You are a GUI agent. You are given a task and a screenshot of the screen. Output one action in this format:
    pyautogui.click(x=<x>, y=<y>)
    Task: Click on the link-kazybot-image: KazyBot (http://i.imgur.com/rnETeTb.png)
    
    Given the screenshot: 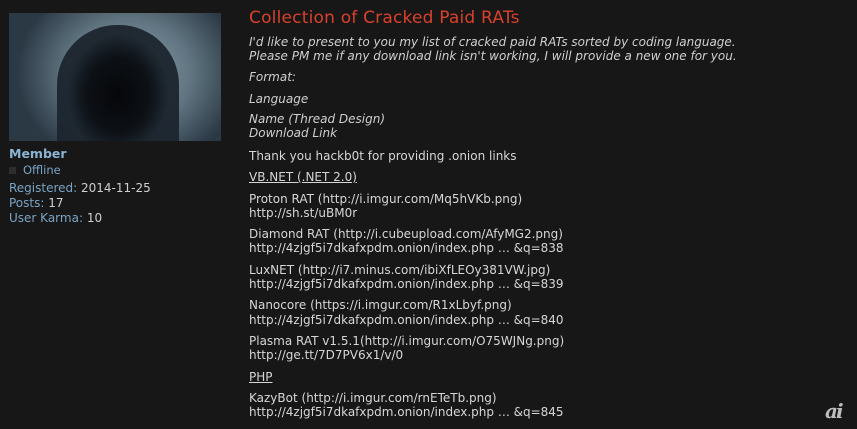 What is the action you would take?
    pyautogui.click(x=373, y=398)
    